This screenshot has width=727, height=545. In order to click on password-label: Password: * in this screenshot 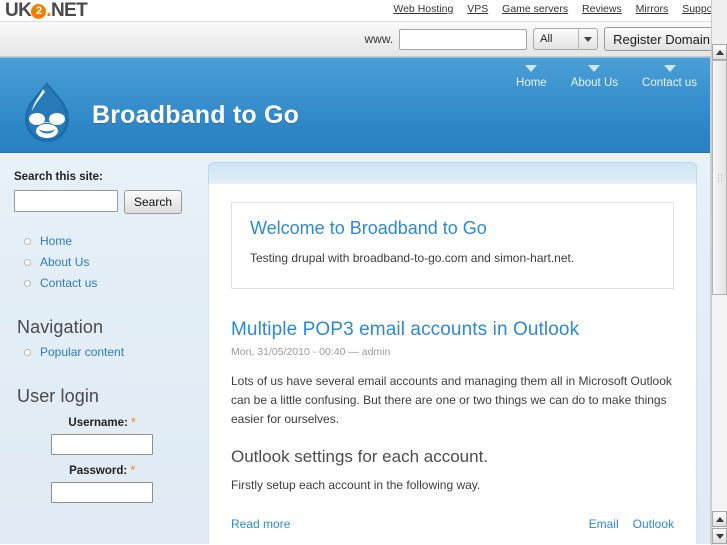, I will do `click(102, 471)`.